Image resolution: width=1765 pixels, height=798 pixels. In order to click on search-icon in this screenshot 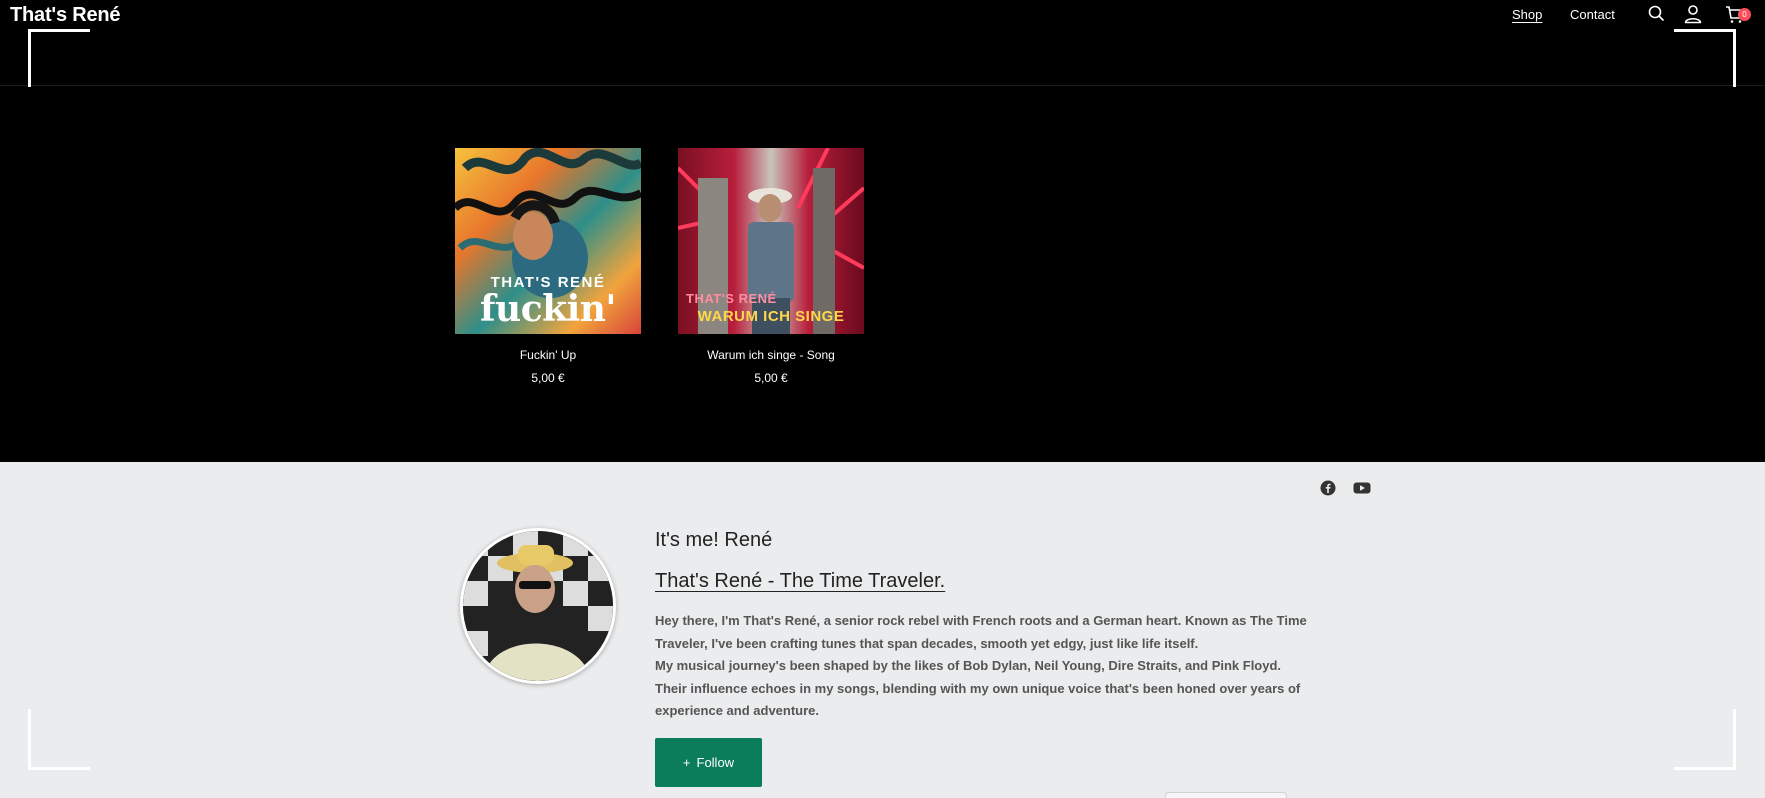, I will do `click(1657, 14)`.